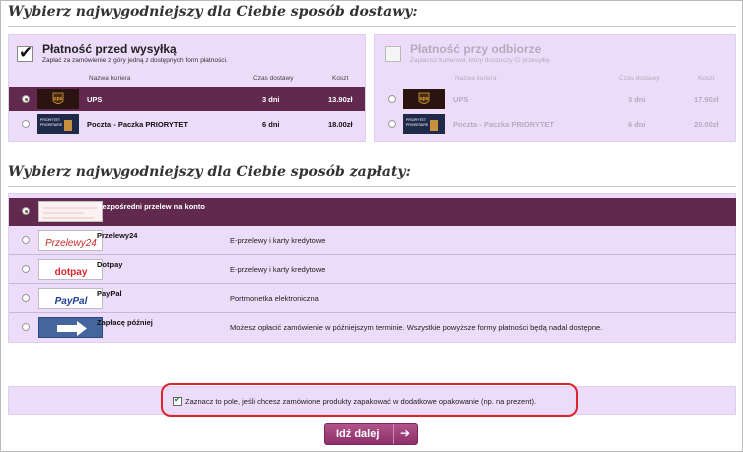  What do you see at coordinates (393, 54) in the screenshot?
I see `cod-checkbox` at bounding box center [393, 54].